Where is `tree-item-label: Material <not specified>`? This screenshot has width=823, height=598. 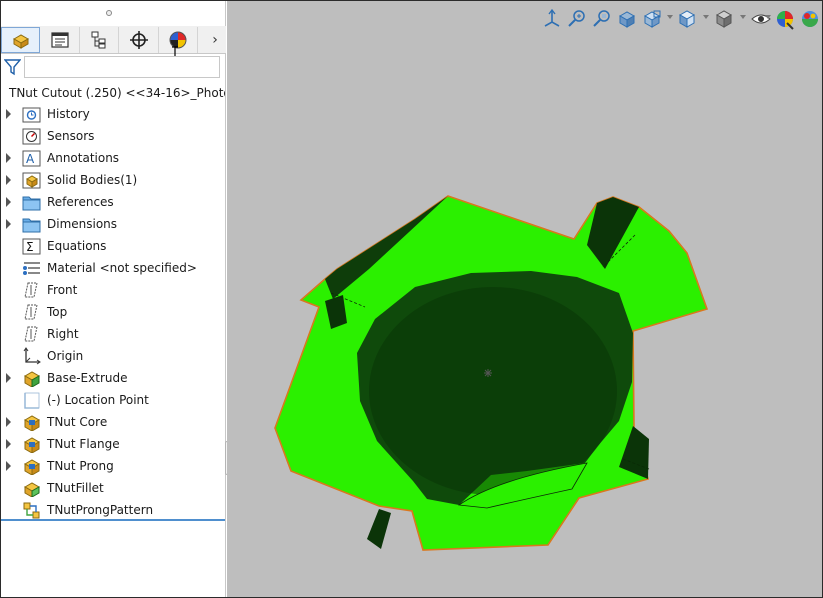 tree-item-label: Material <not specified> is located at coordinates (122, 268).